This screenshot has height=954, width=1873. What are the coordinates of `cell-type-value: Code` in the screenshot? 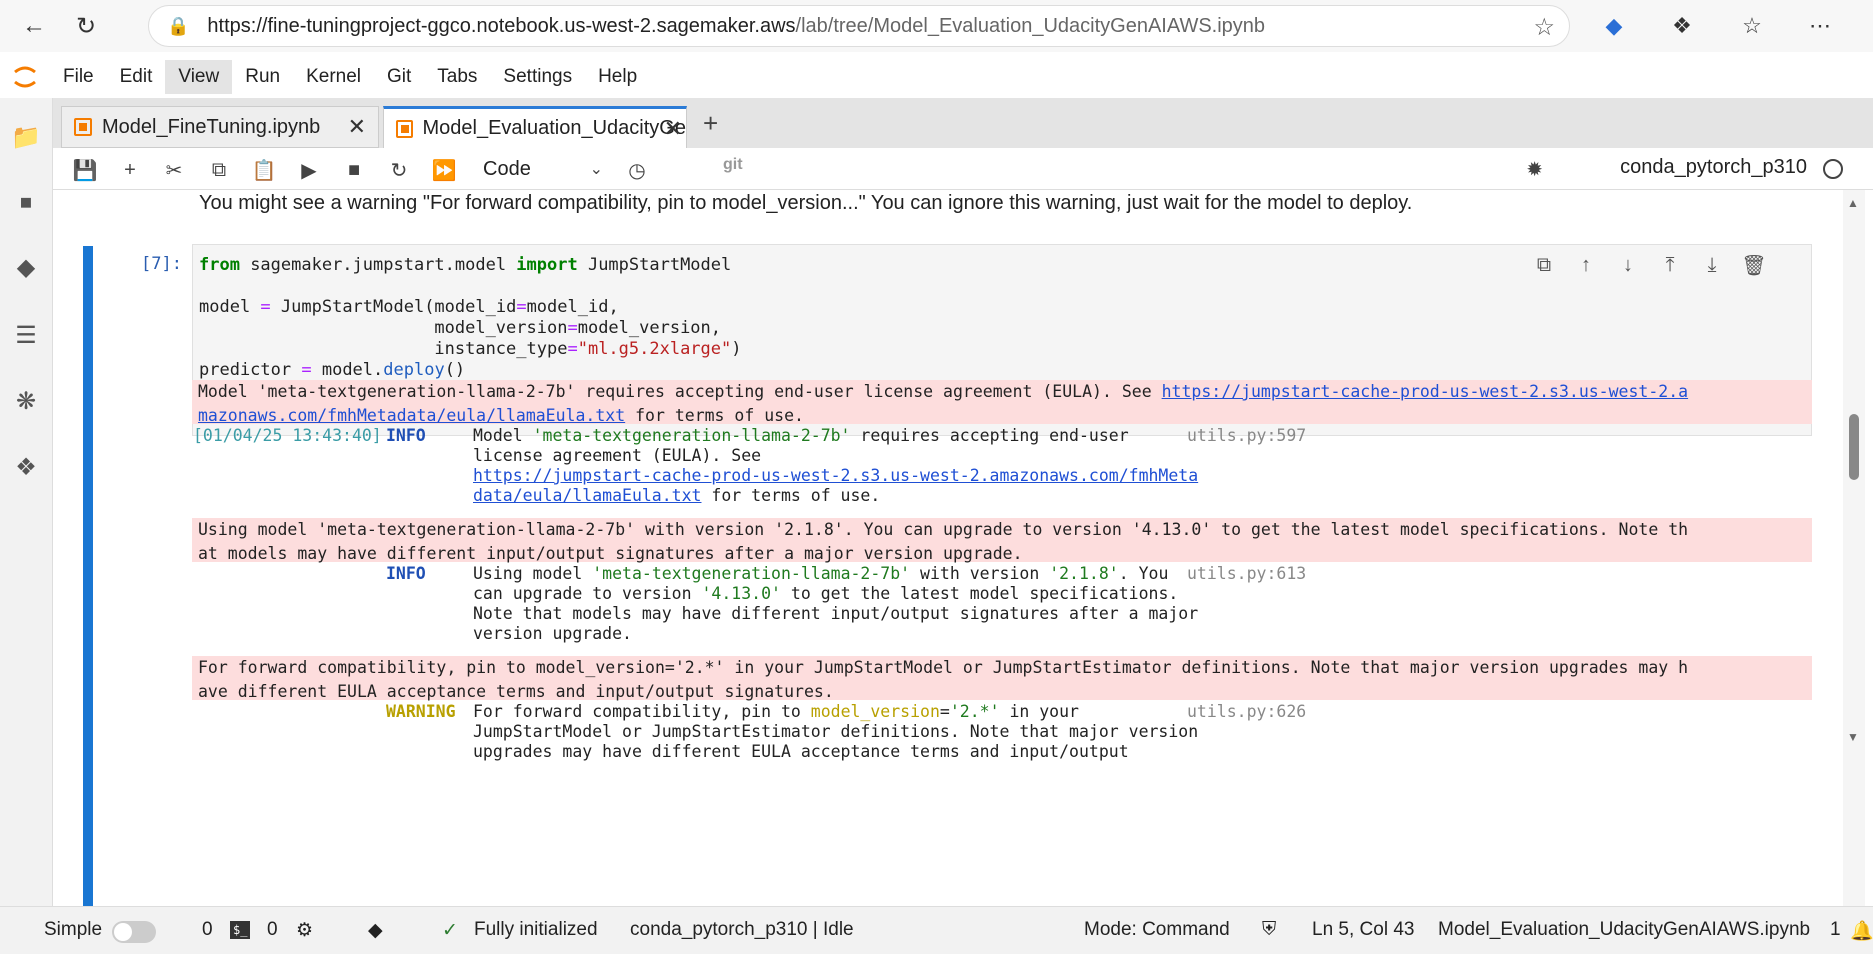 It's located at (507, 168).